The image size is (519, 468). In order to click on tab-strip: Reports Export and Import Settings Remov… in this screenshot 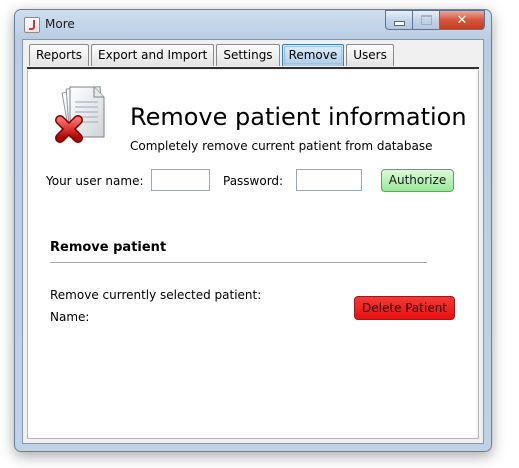, I will do `click(212, 55)`.